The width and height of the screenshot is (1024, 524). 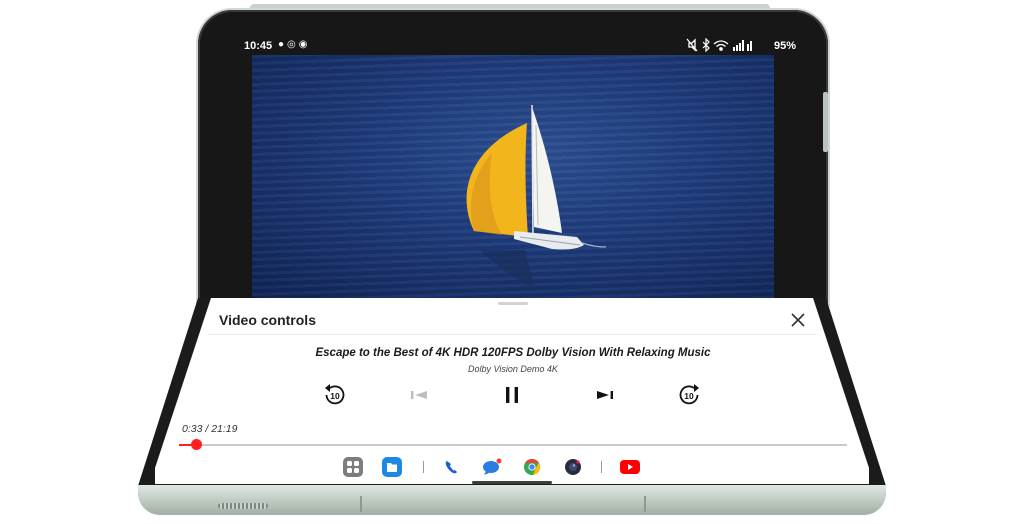 I want to click on system-icons, so click(x=725, y=46).